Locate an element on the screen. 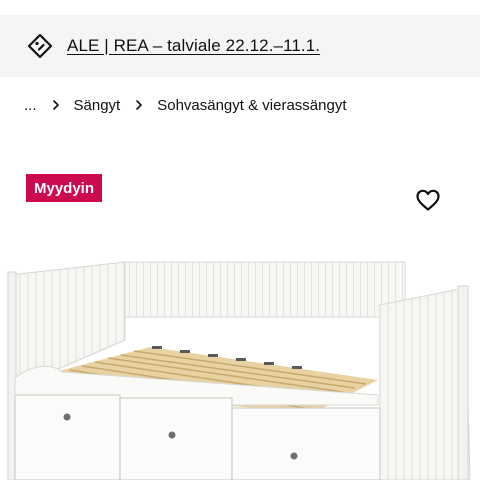 This screenshot has width=480, height=485. breadcrumb: ... Sängyt Sohvasängyt & vierassängyt is located at coordinates (185, 105).